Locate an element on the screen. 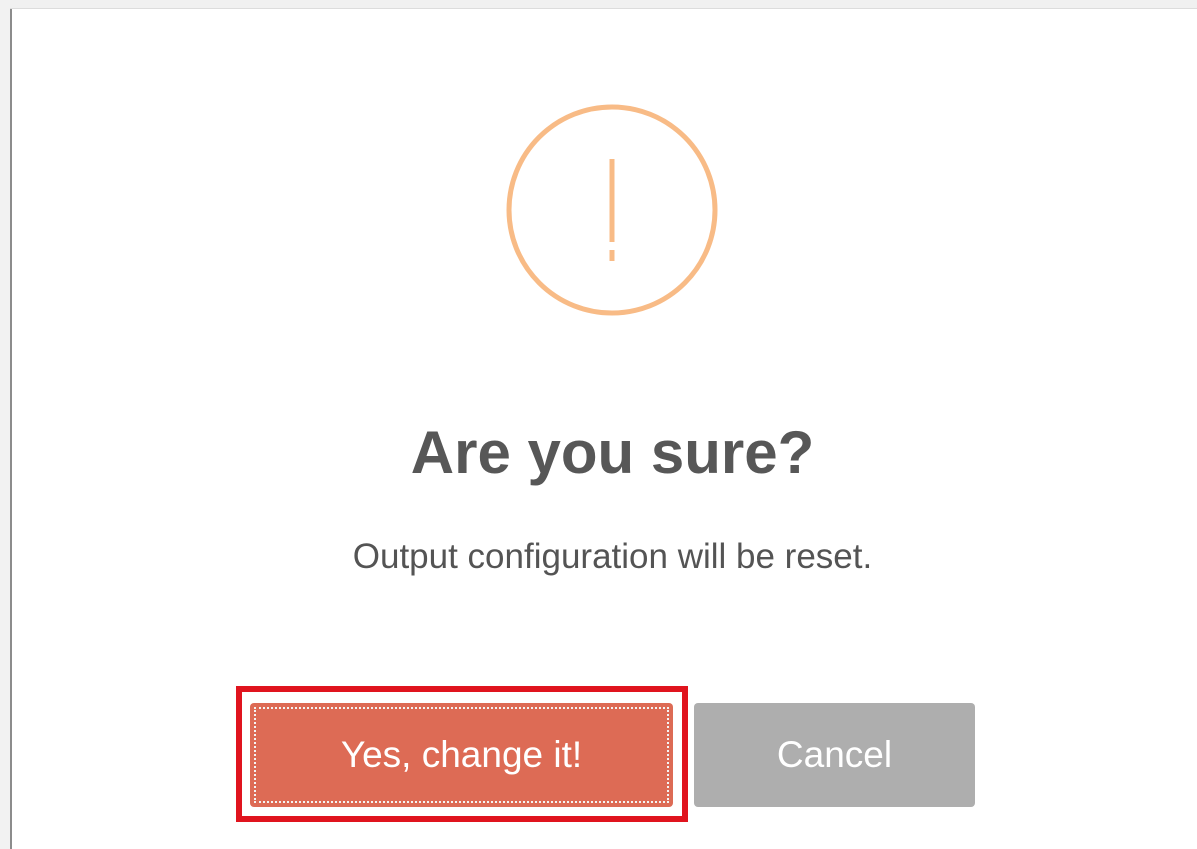 This screenshot has width=1197, height=849. window-top-border is located at coordinates (603, 4).